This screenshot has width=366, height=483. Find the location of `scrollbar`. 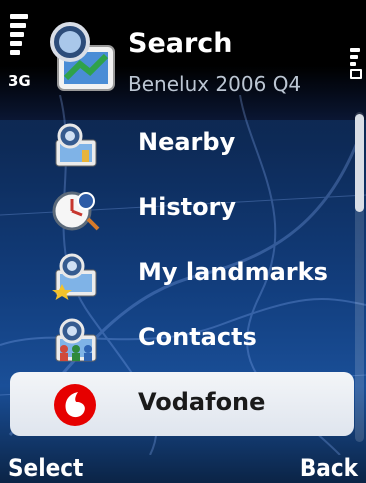

scrollbar is located at coordinates (359, 277).